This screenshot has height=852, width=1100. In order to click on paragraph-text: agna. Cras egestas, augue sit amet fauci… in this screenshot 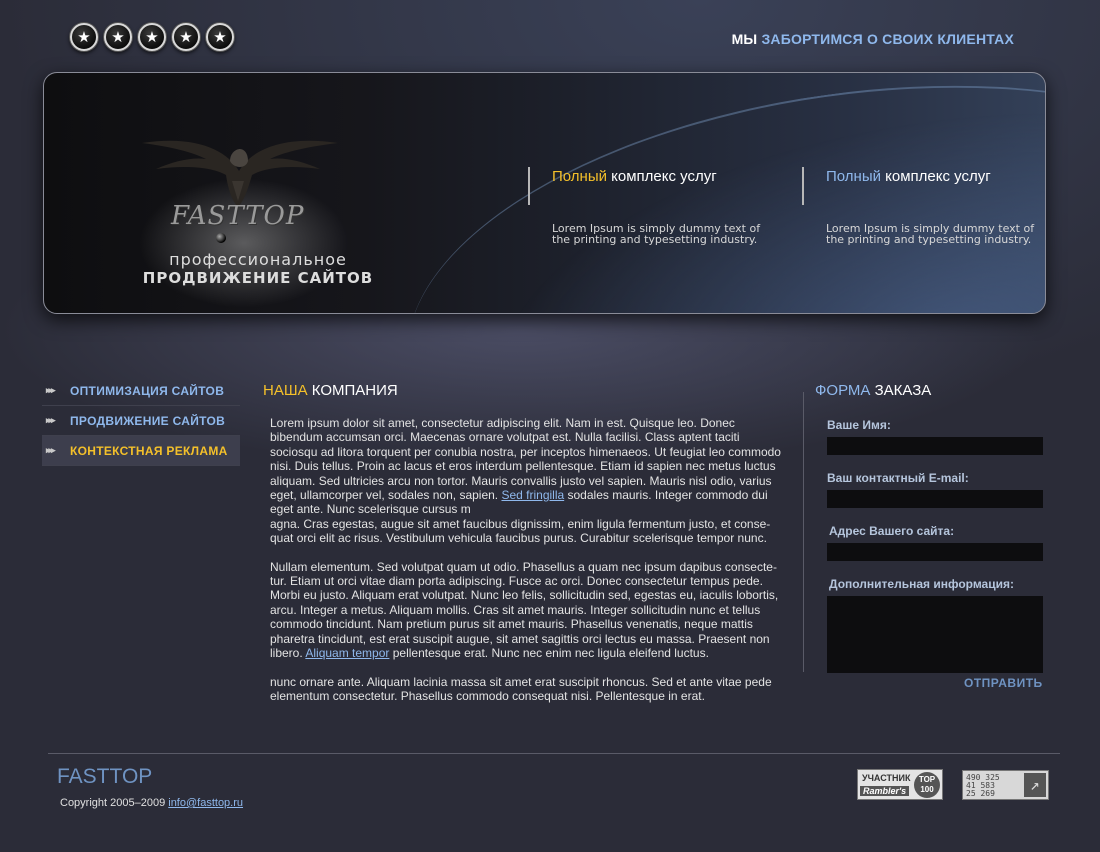, I will do `click(520, 531)`.